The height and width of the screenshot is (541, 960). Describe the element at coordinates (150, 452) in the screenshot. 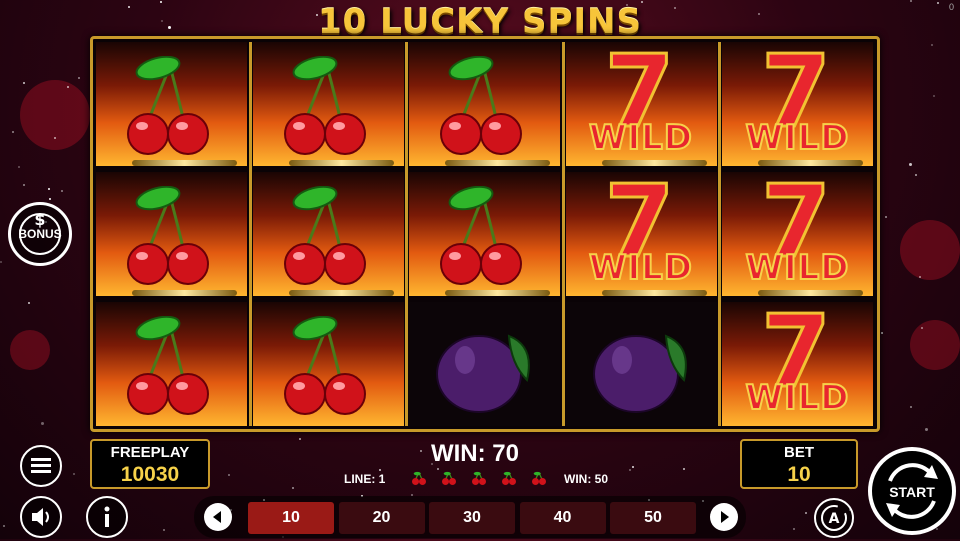

I see `freeplay-label: FREEPLAY` at that location.